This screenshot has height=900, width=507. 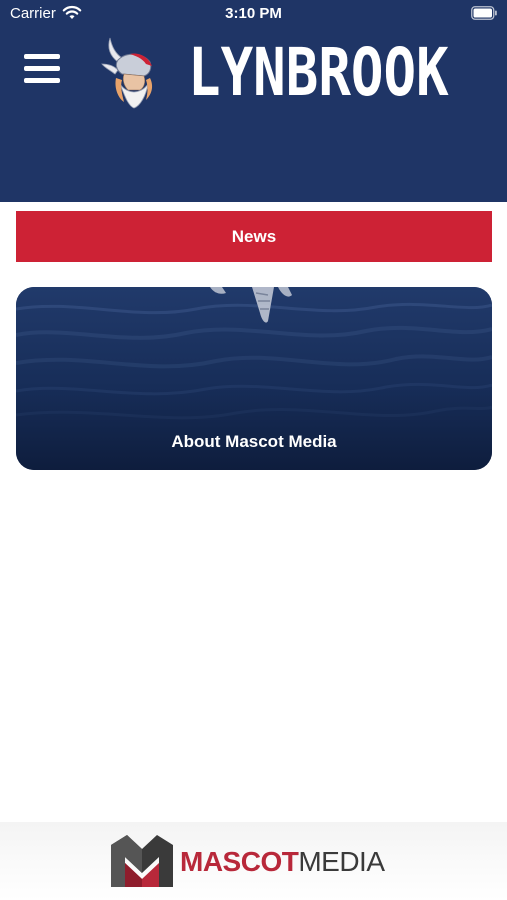 I want to click on status-bar: Carrier 3:10 PM, so click(x=253, y=14).